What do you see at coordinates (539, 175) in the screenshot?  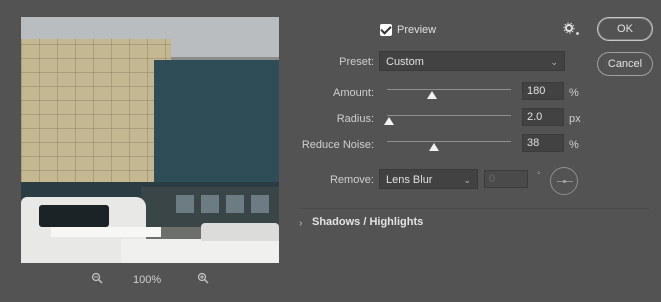 I see `degree-symbol: °` at bounding box center [539, 175].